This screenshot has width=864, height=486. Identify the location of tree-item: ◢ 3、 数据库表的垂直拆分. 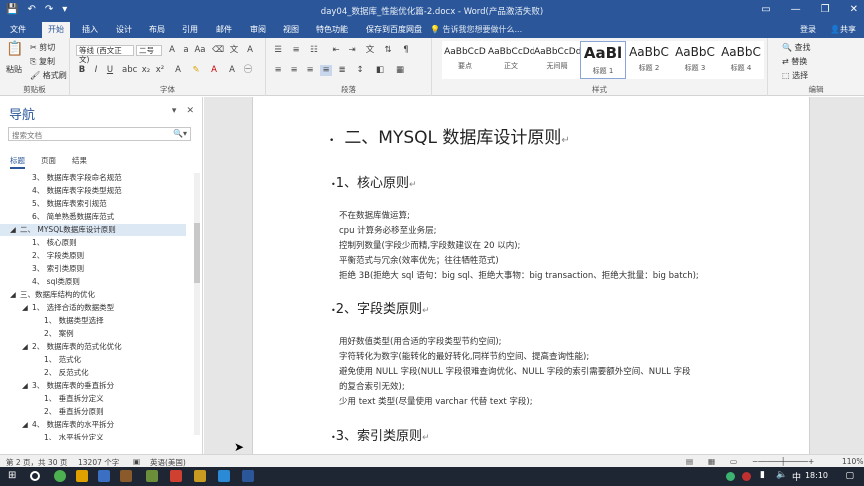
(93, 386).